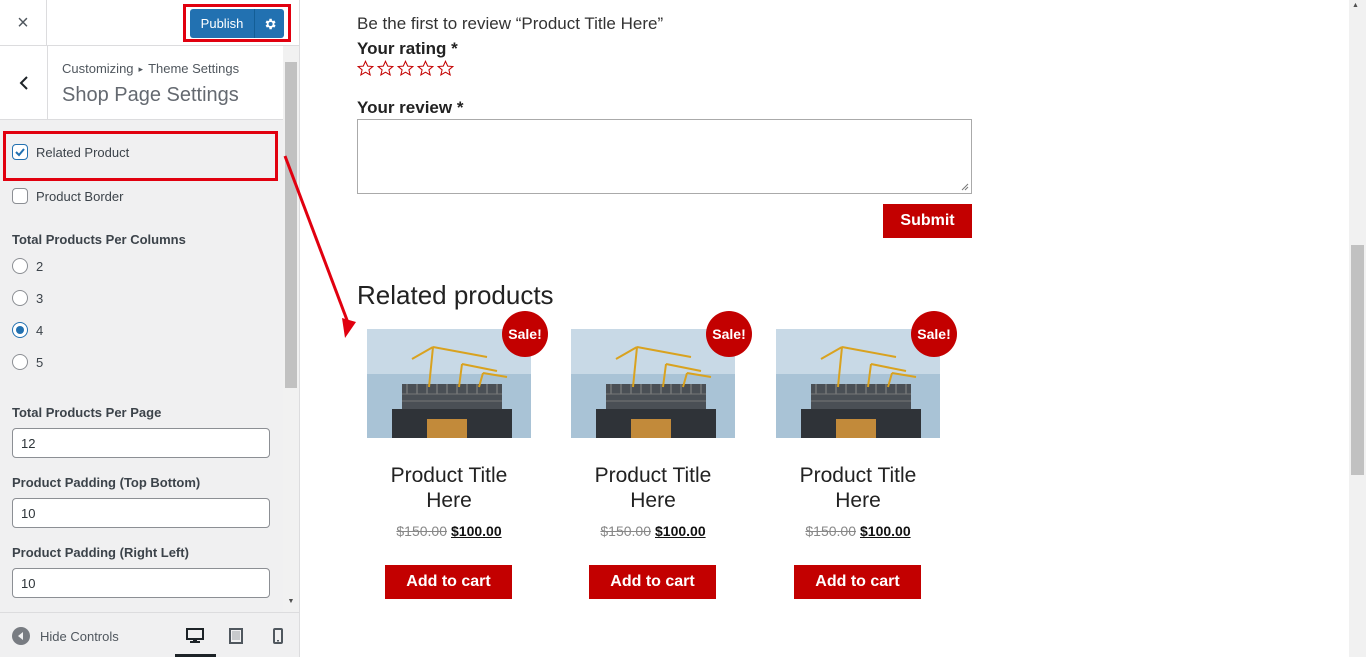  I want to click on publish-settings-button, so click(269, 23).